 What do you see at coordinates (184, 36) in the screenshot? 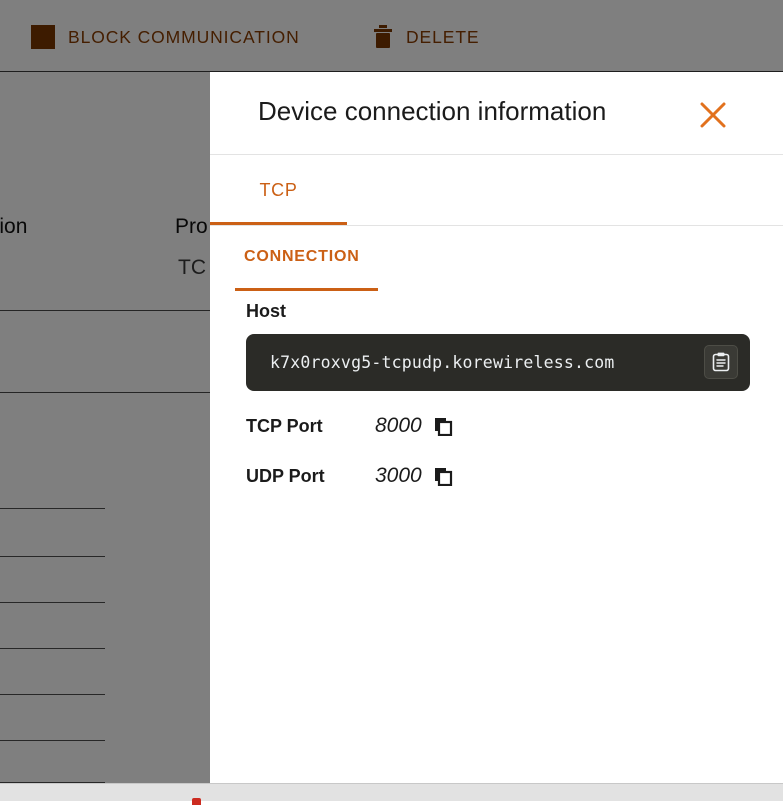
I see `block-communication-label: BLOCK COMMUNICATION` at bounding box center [184, 36].